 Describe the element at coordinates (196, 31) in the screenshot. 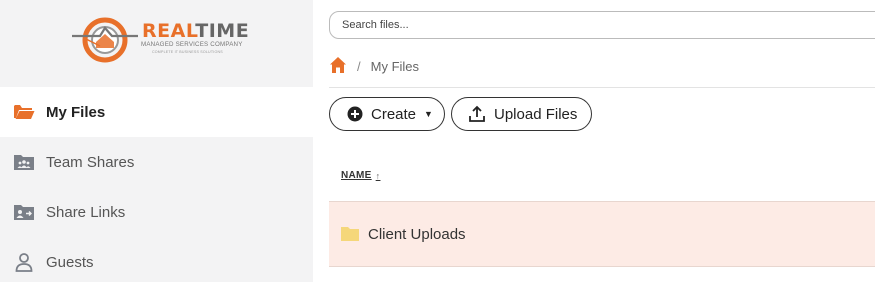

I see `logo-title: REALTIME` at that location.